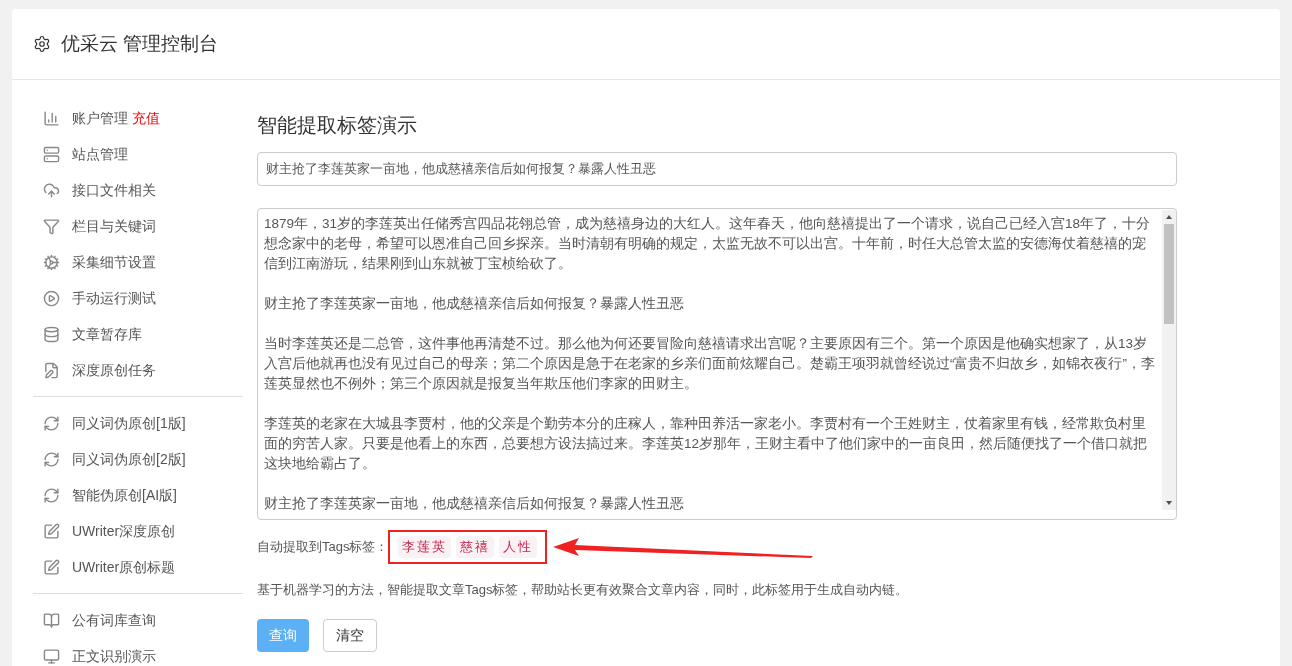 The image size is (1292, 666). Describe the element at coordinates (51, 298) in the screenshot. I see `play-icon` at that location.